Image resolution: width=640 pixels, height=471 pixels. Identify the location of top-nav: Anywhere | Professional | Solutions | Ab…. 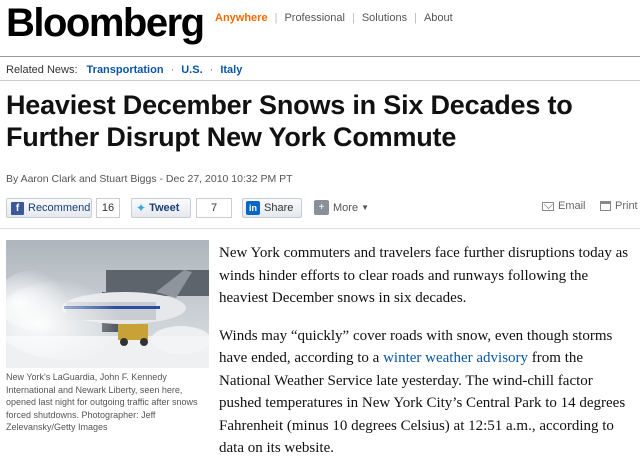
(334, 18).